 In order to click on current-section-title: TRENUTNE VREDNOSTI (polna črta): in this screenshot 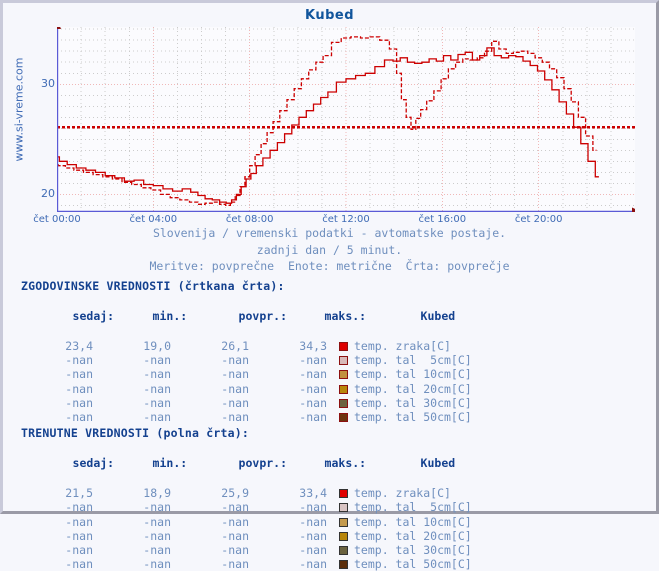, I will do `click(135, 433)`.